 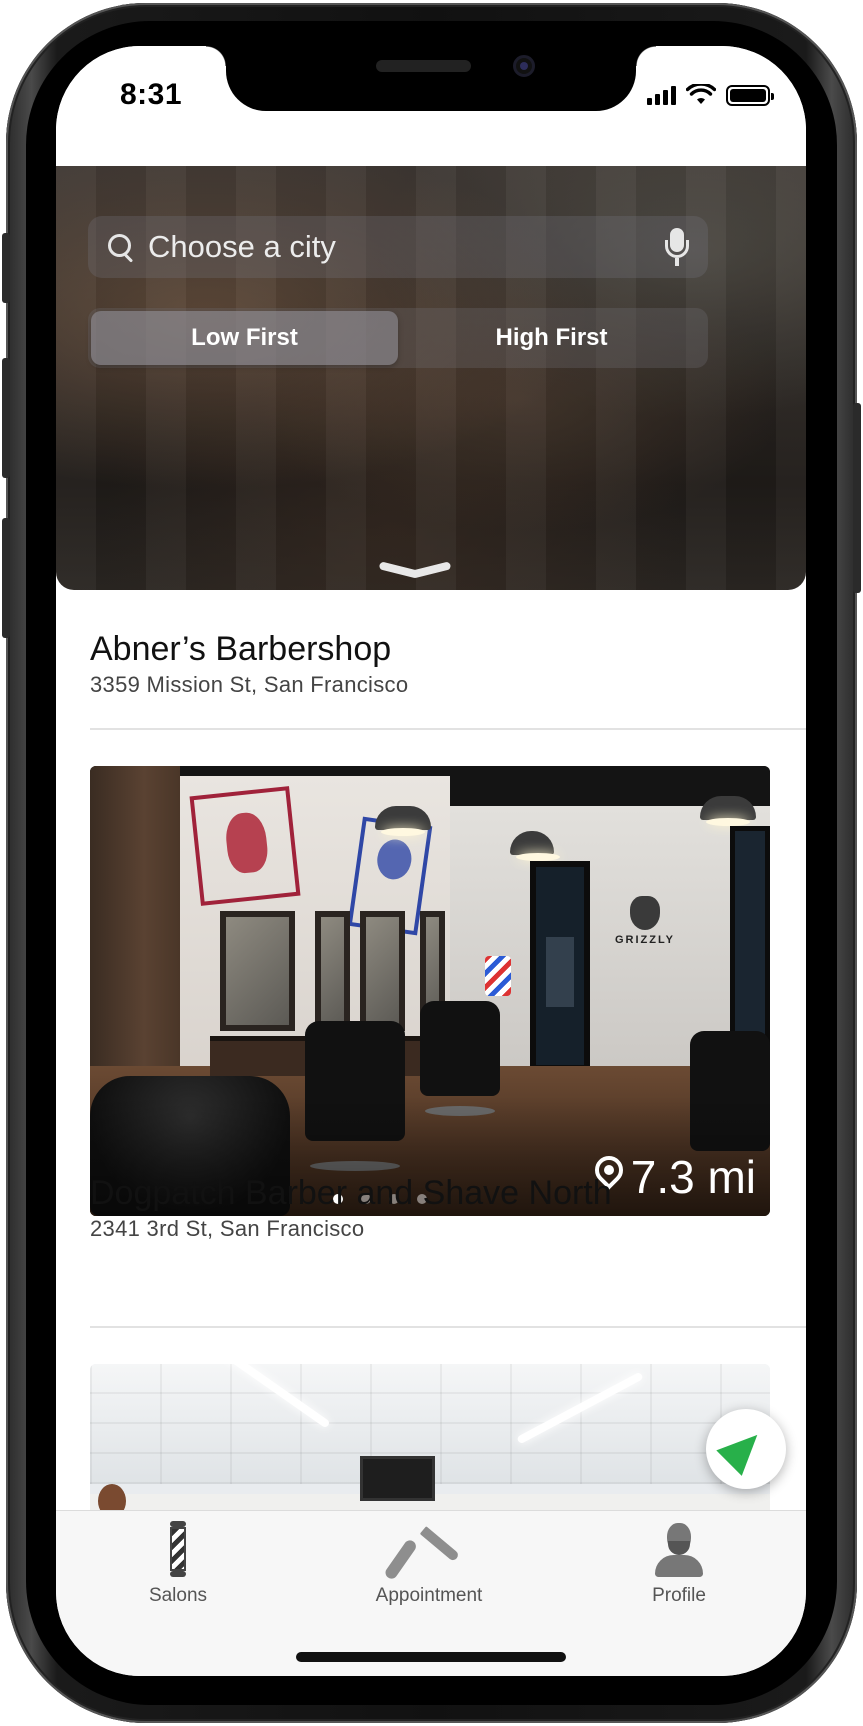 I want to click on status-time: 8:31, so click(x=151, y=94).